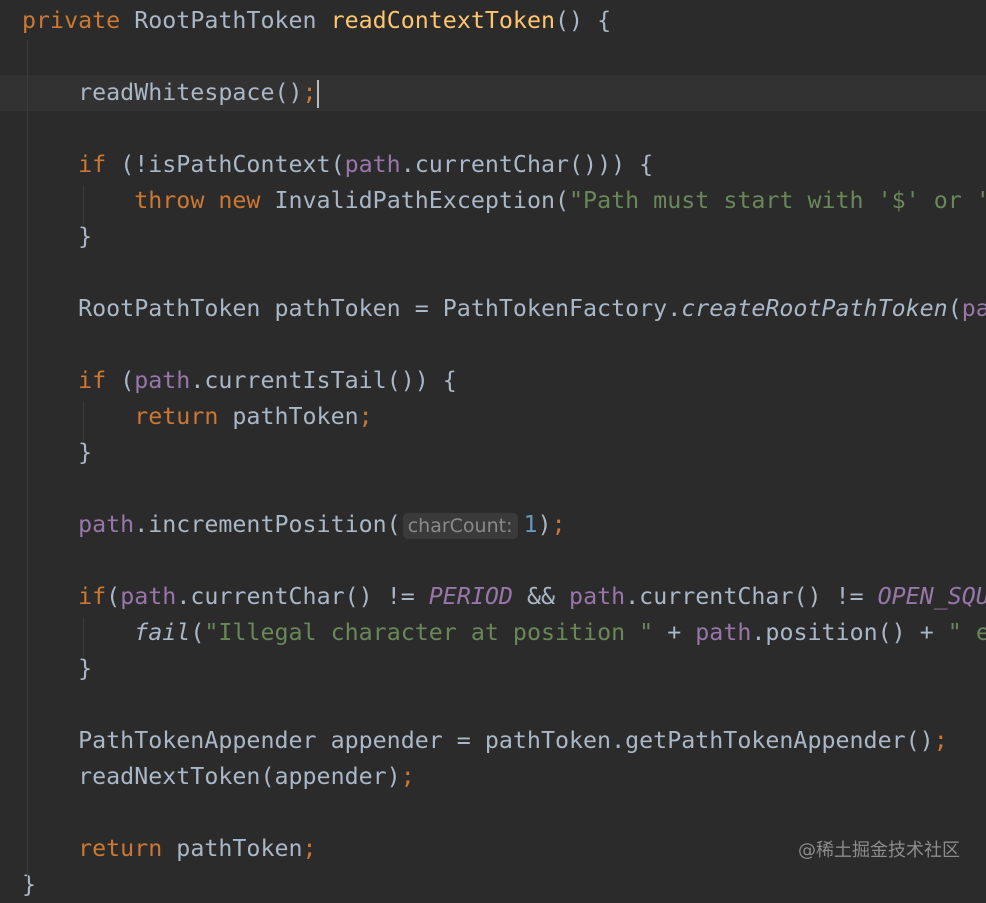  I want to click on watermark: @稀土掘金技术社区, so click(879, 850).